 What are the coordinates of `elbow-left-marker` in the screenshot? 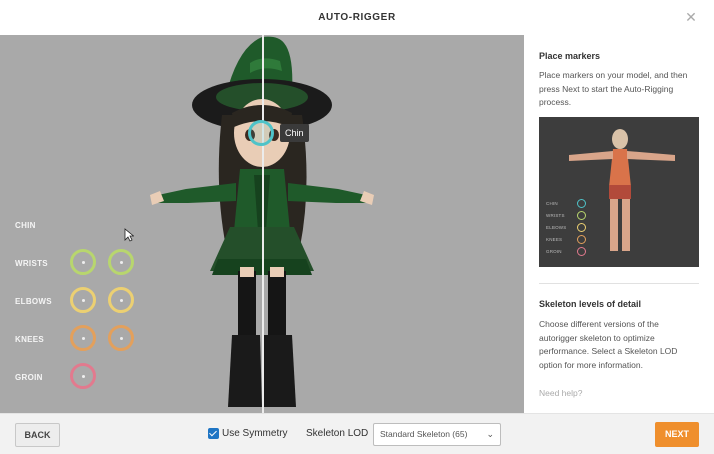 It's located at (83, 300).